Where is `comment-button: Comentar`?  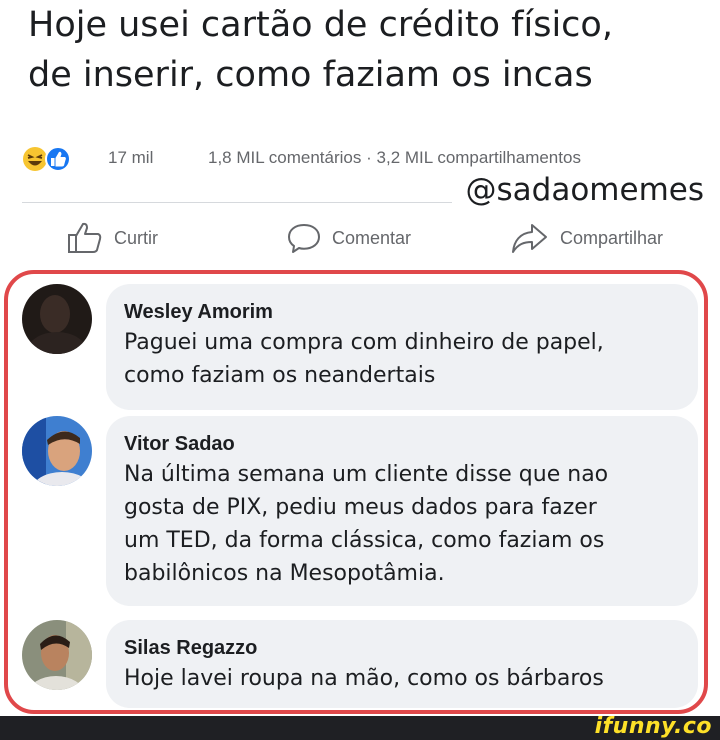
comment-button: Comentar is located at coordinates (348, 238).